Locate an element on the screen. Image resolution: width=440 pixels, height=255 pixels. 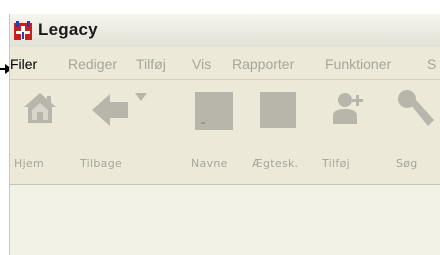
menu-filer: Filer is located at coordinates (23, 64).